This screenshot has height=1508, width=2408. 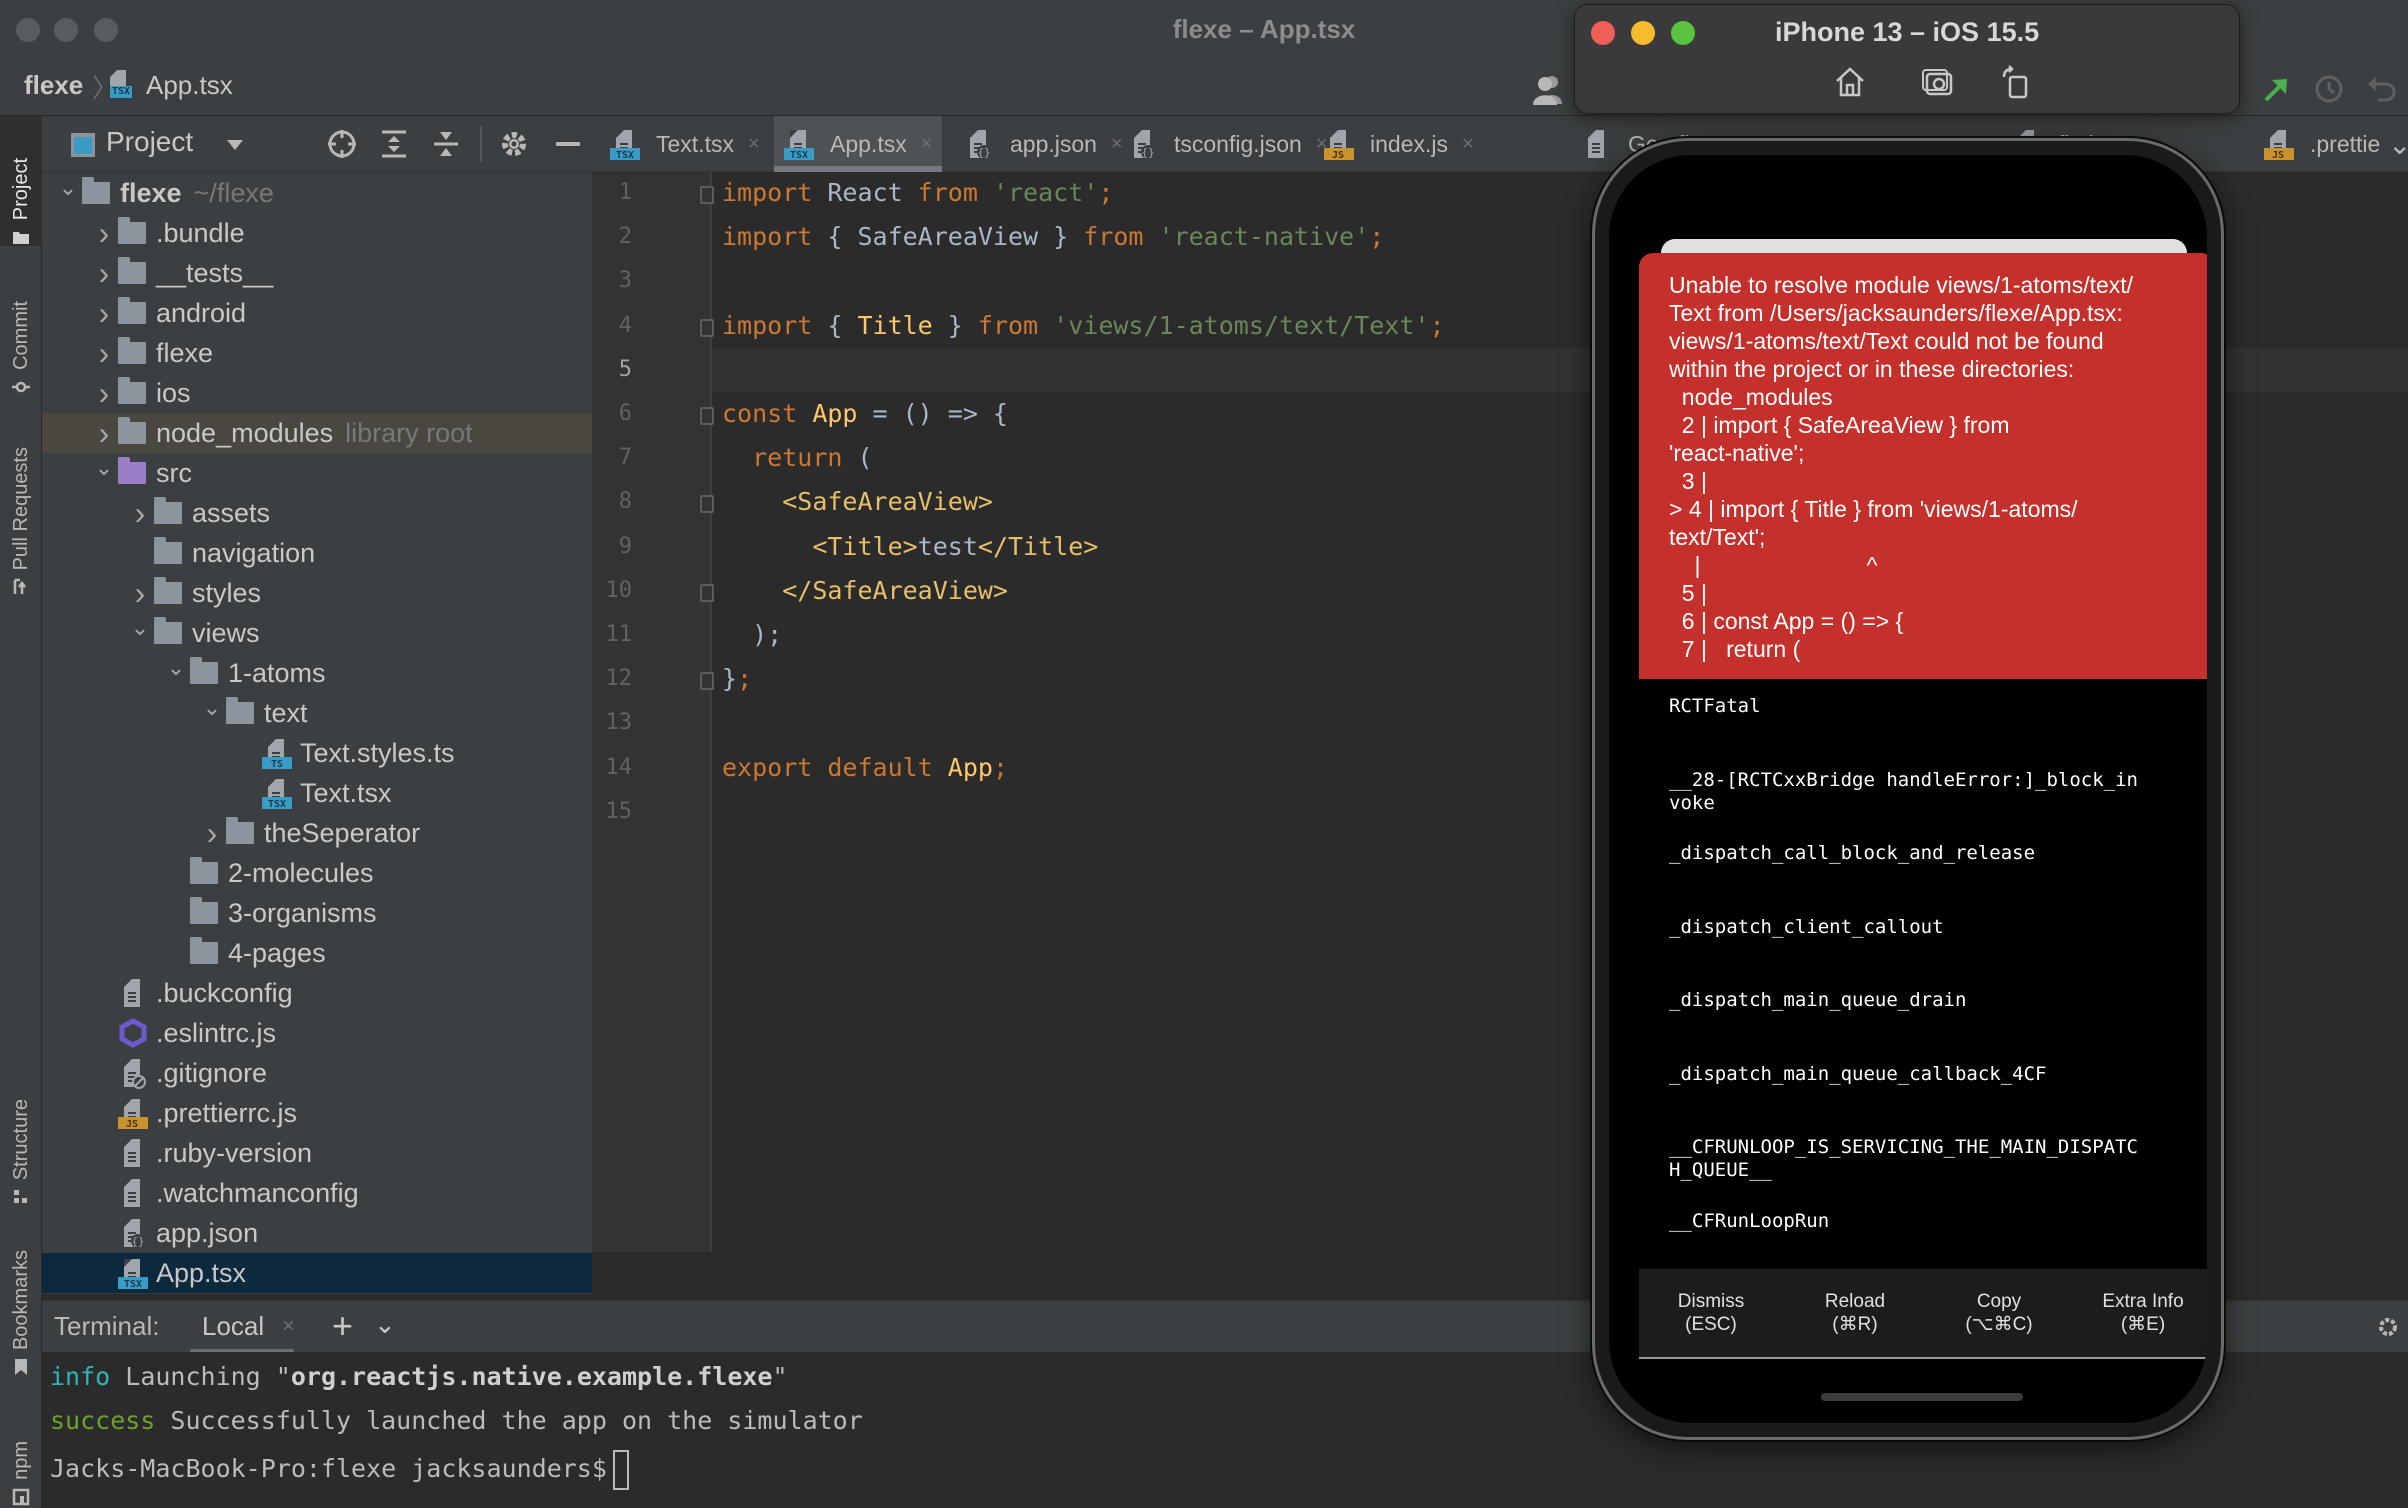 What do you see at coordinates (317, 713) in the screenshot?
I see `tree-item: ⌄ text` at bounding box center [317, 713].